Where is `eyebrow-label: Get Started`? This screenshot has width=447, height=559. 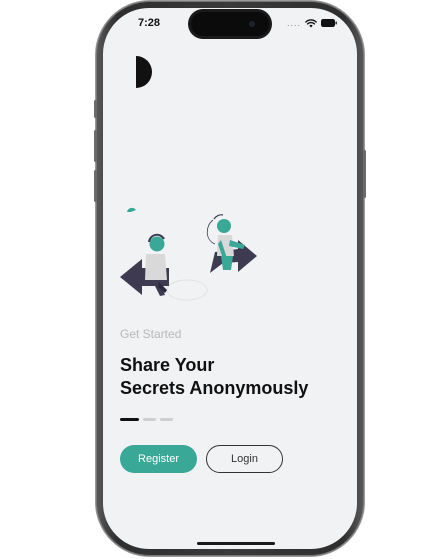
eyebrow-label: Get Started is located at coordinates (151, 334).